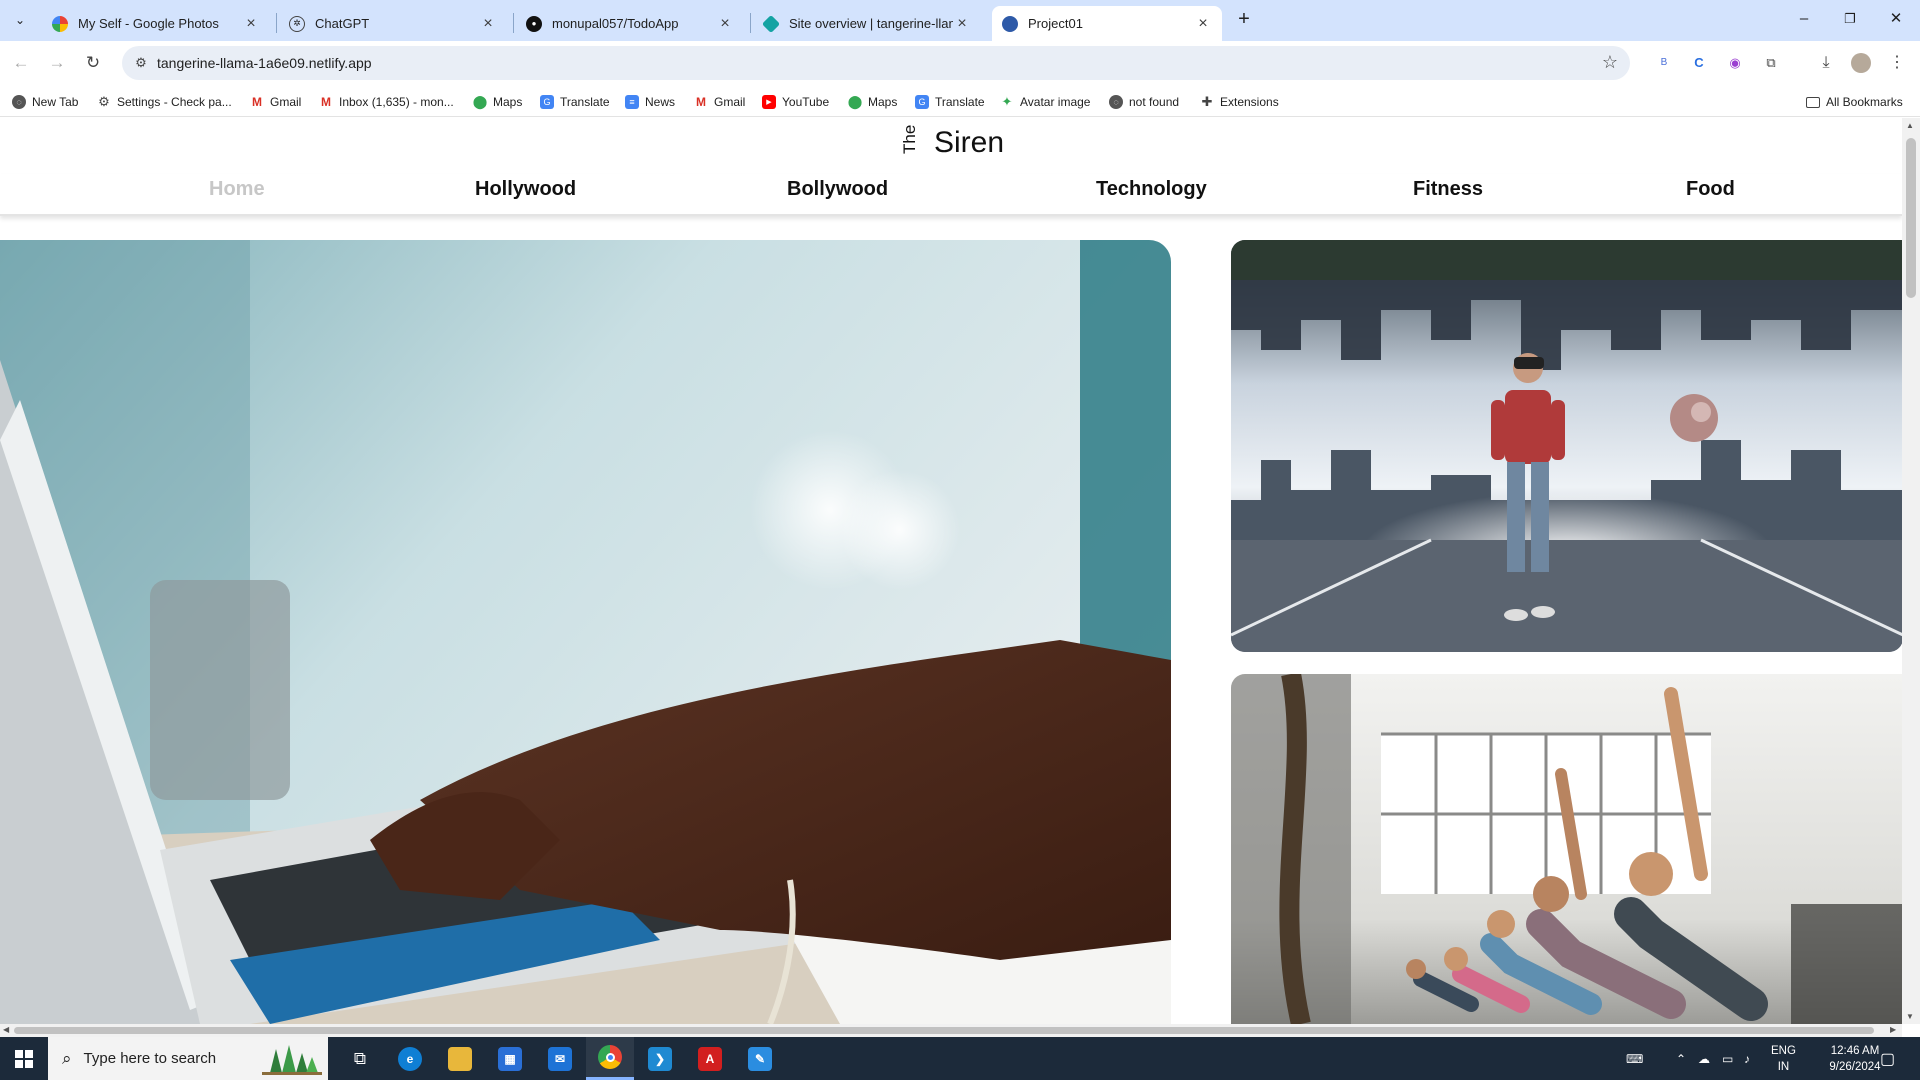 The height and width of the screenshot is (1080, 1920). What do you see at coordinates (57, 63) in the screenshot?
I see `forward-arrow-icon: →` at bounding box center [57, 63].